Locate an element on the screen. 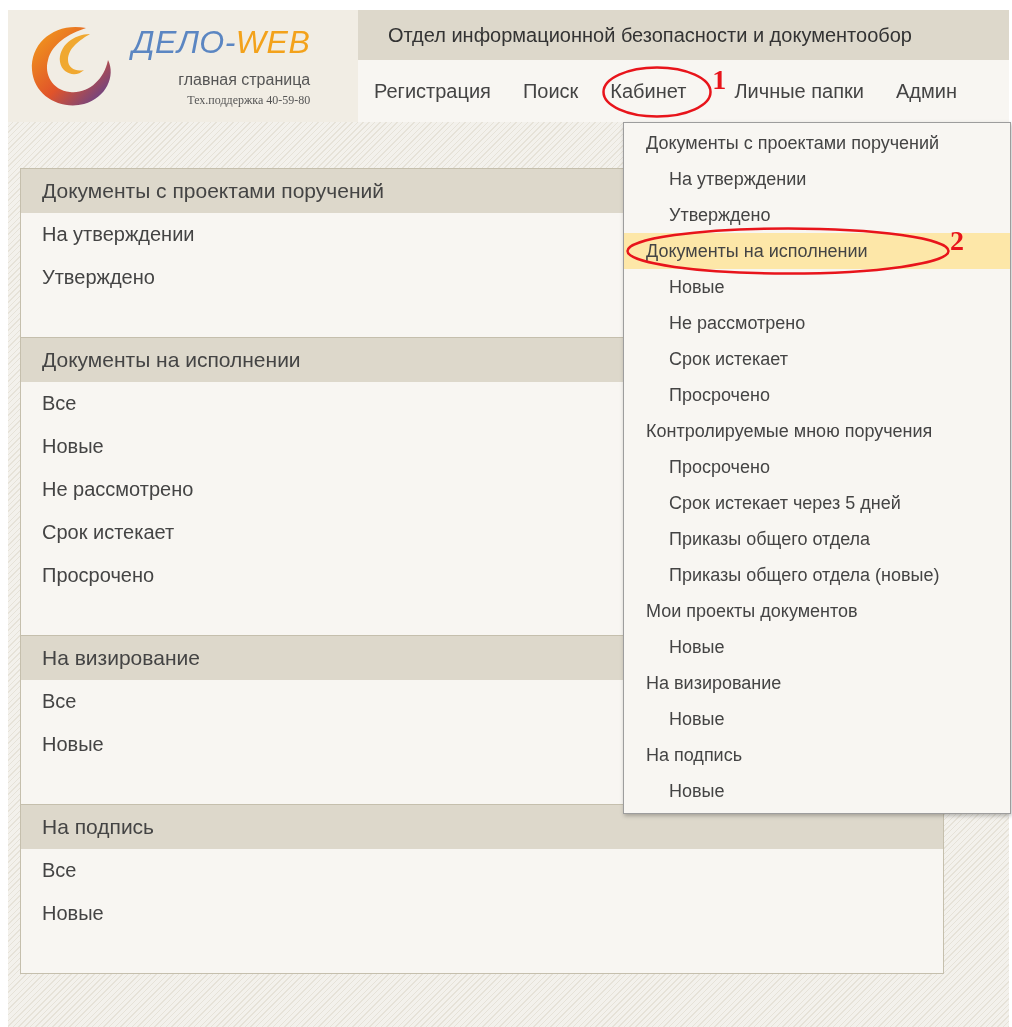  menu-item: Мои проекты документов is located at coordinates (752, 611).